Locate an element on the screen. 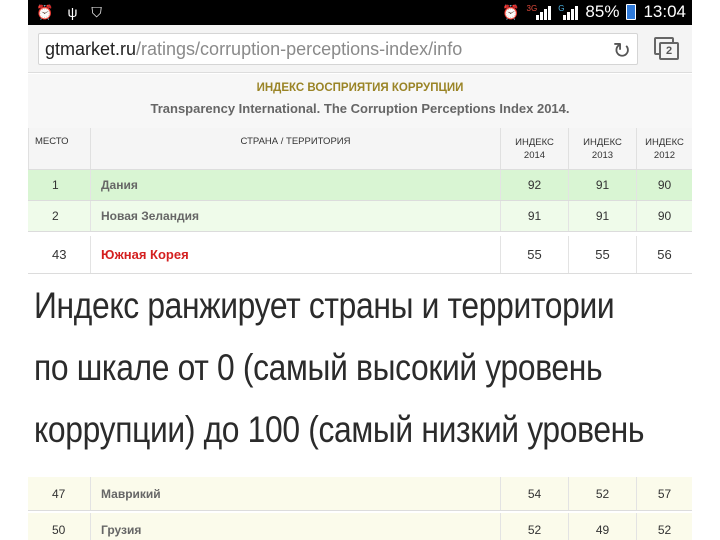  header-year: 2012 is located at coordinates (664, 155).